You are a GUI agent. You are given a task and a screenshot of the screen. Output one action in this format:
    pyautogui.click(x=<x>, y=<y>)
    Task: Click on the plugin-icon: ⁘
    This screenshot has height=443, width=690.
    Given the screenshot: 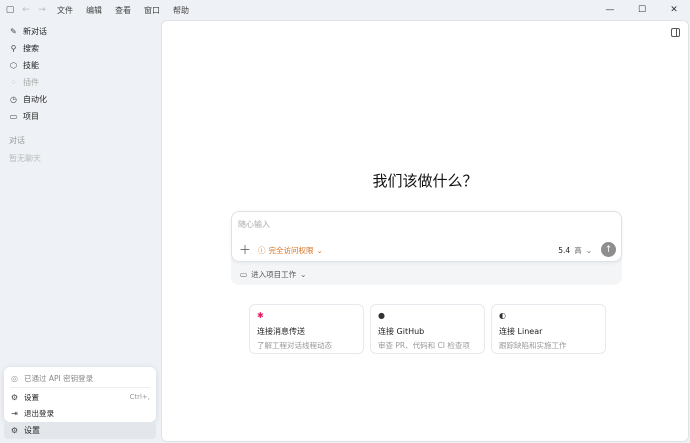 What is the action you would take?
    pyautogui.click(x=13, y=82)
    